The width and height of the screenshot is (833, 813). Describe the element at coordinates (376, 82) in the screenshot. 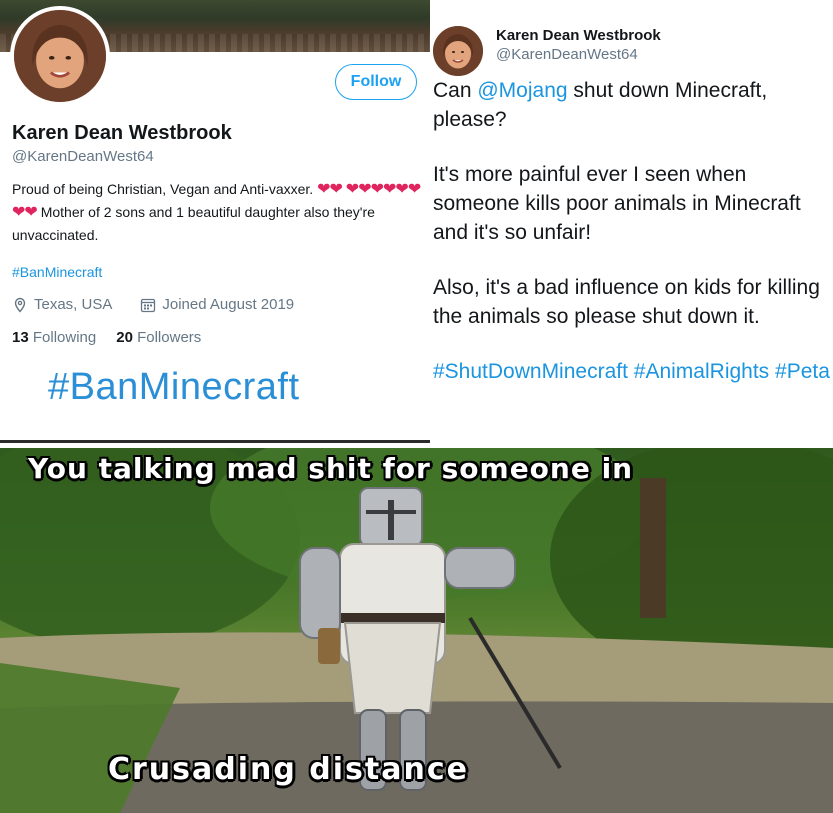

I see `follow-button: Follow` at that location.